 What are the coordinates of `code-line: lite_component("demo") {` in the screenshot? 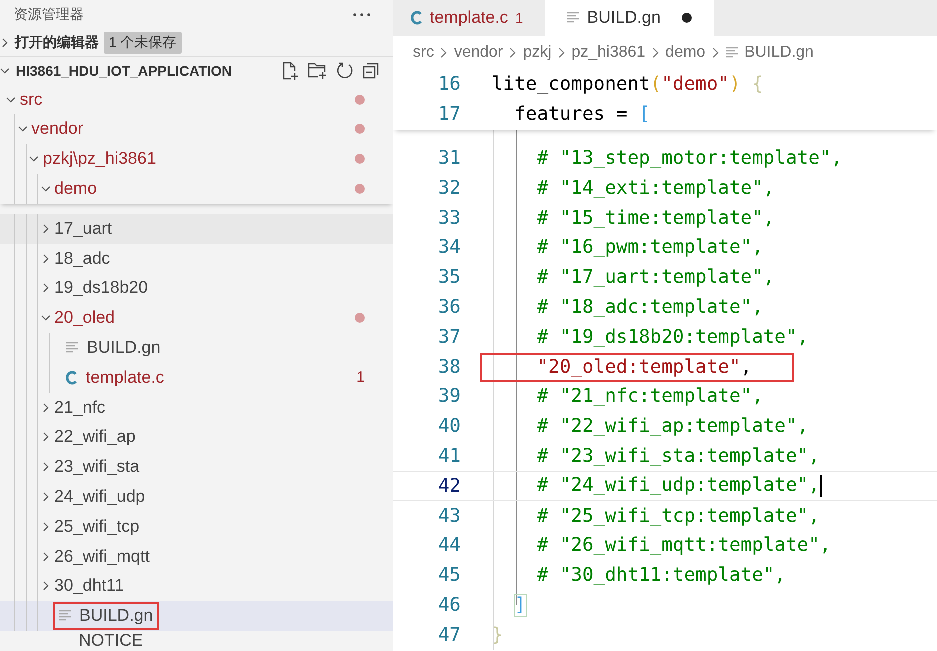 It's located at (627, 85).